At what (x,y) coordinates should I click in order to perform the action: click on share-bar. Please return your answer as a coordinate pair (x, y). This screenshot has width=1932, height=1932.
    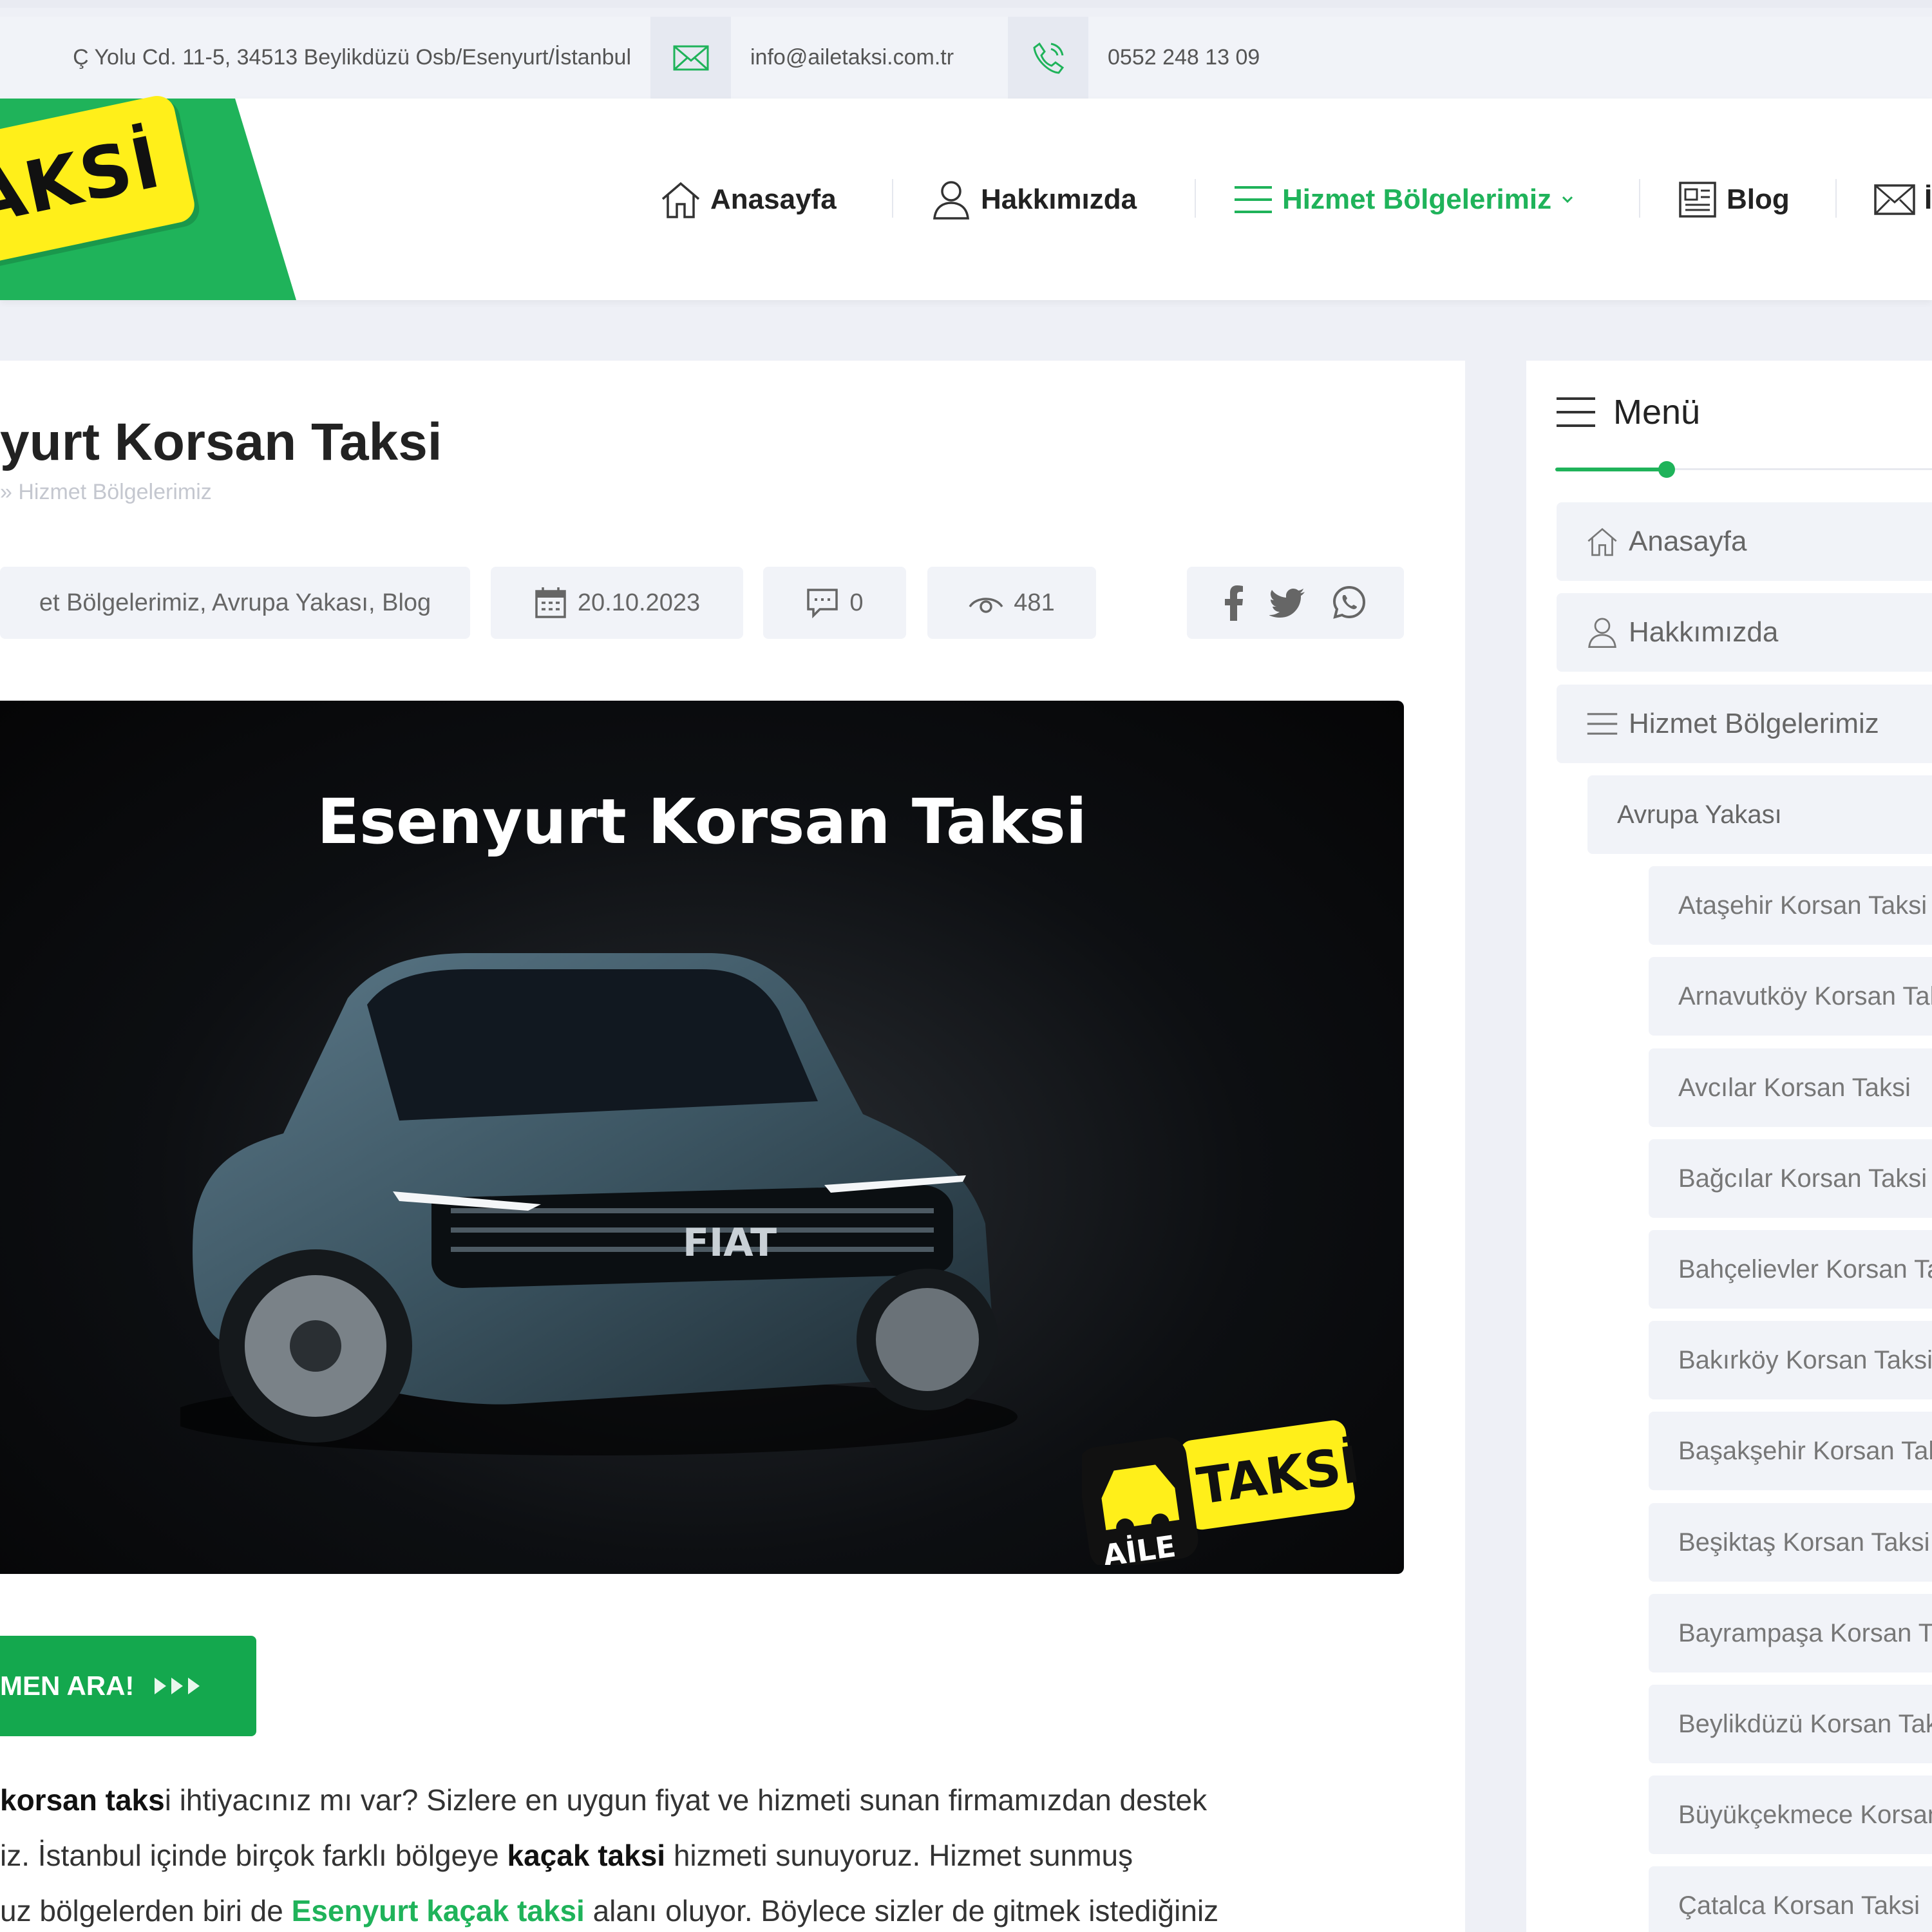
    Looking at the image, I should click on (1295, 603).